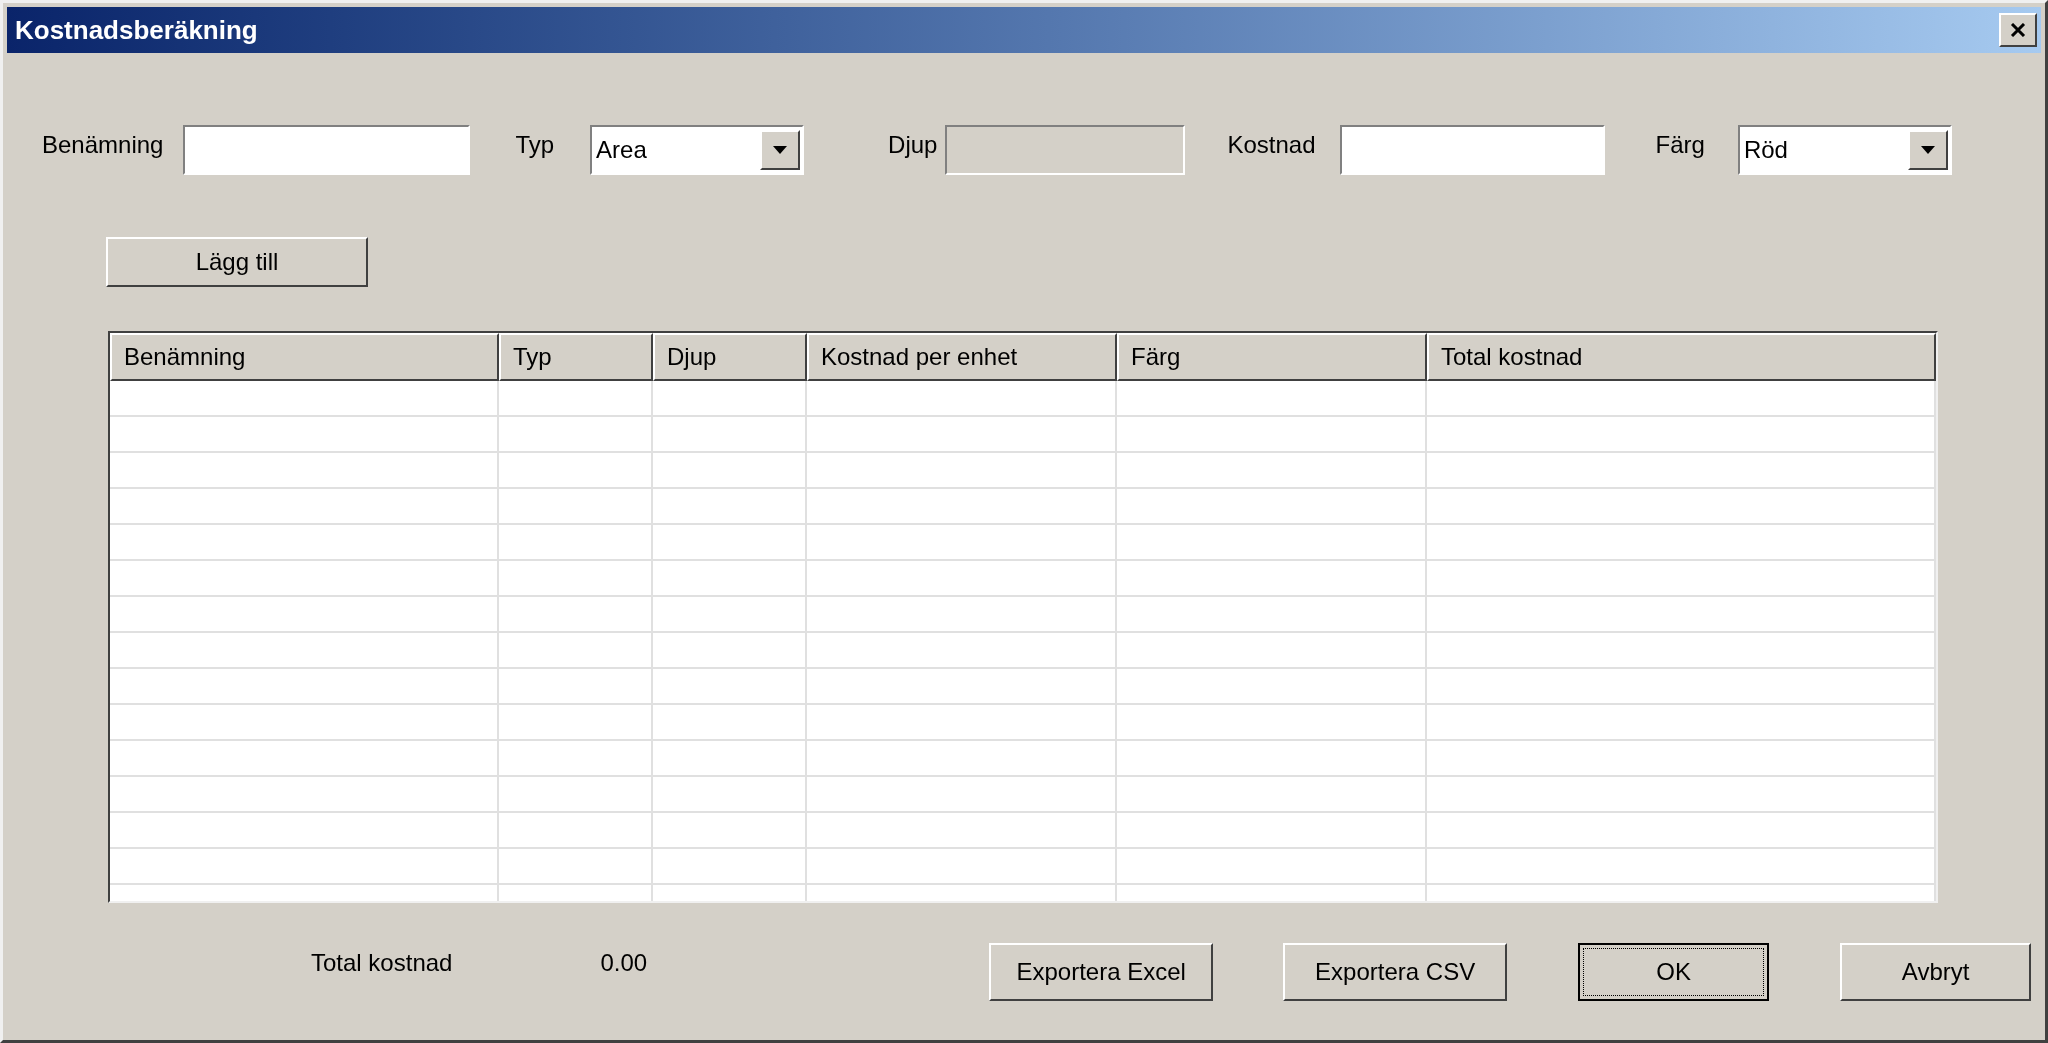 The width and height of the screenshot is (2048, 1043). What do you see at coordinates (624, 963) in the screenshot?
I see `total-value: 0.00` at bounding box center [624, 963].